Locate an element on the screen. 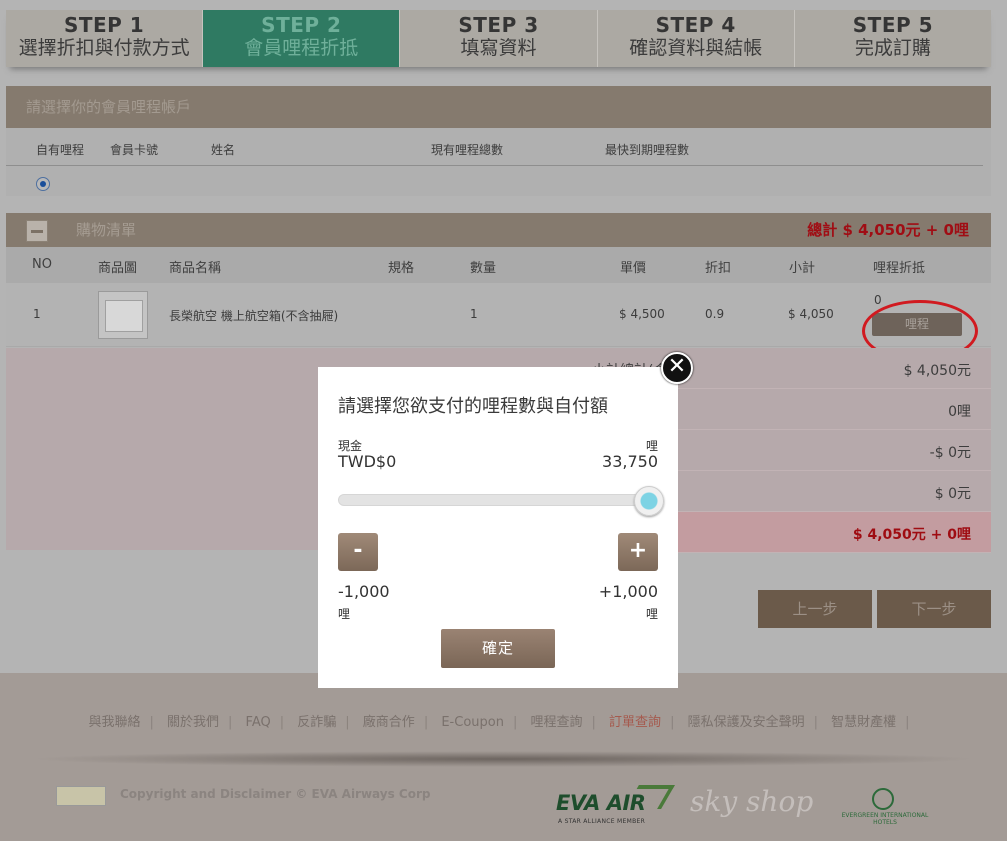  increase-amount: +1,000 is located at coordinates (628, 591).